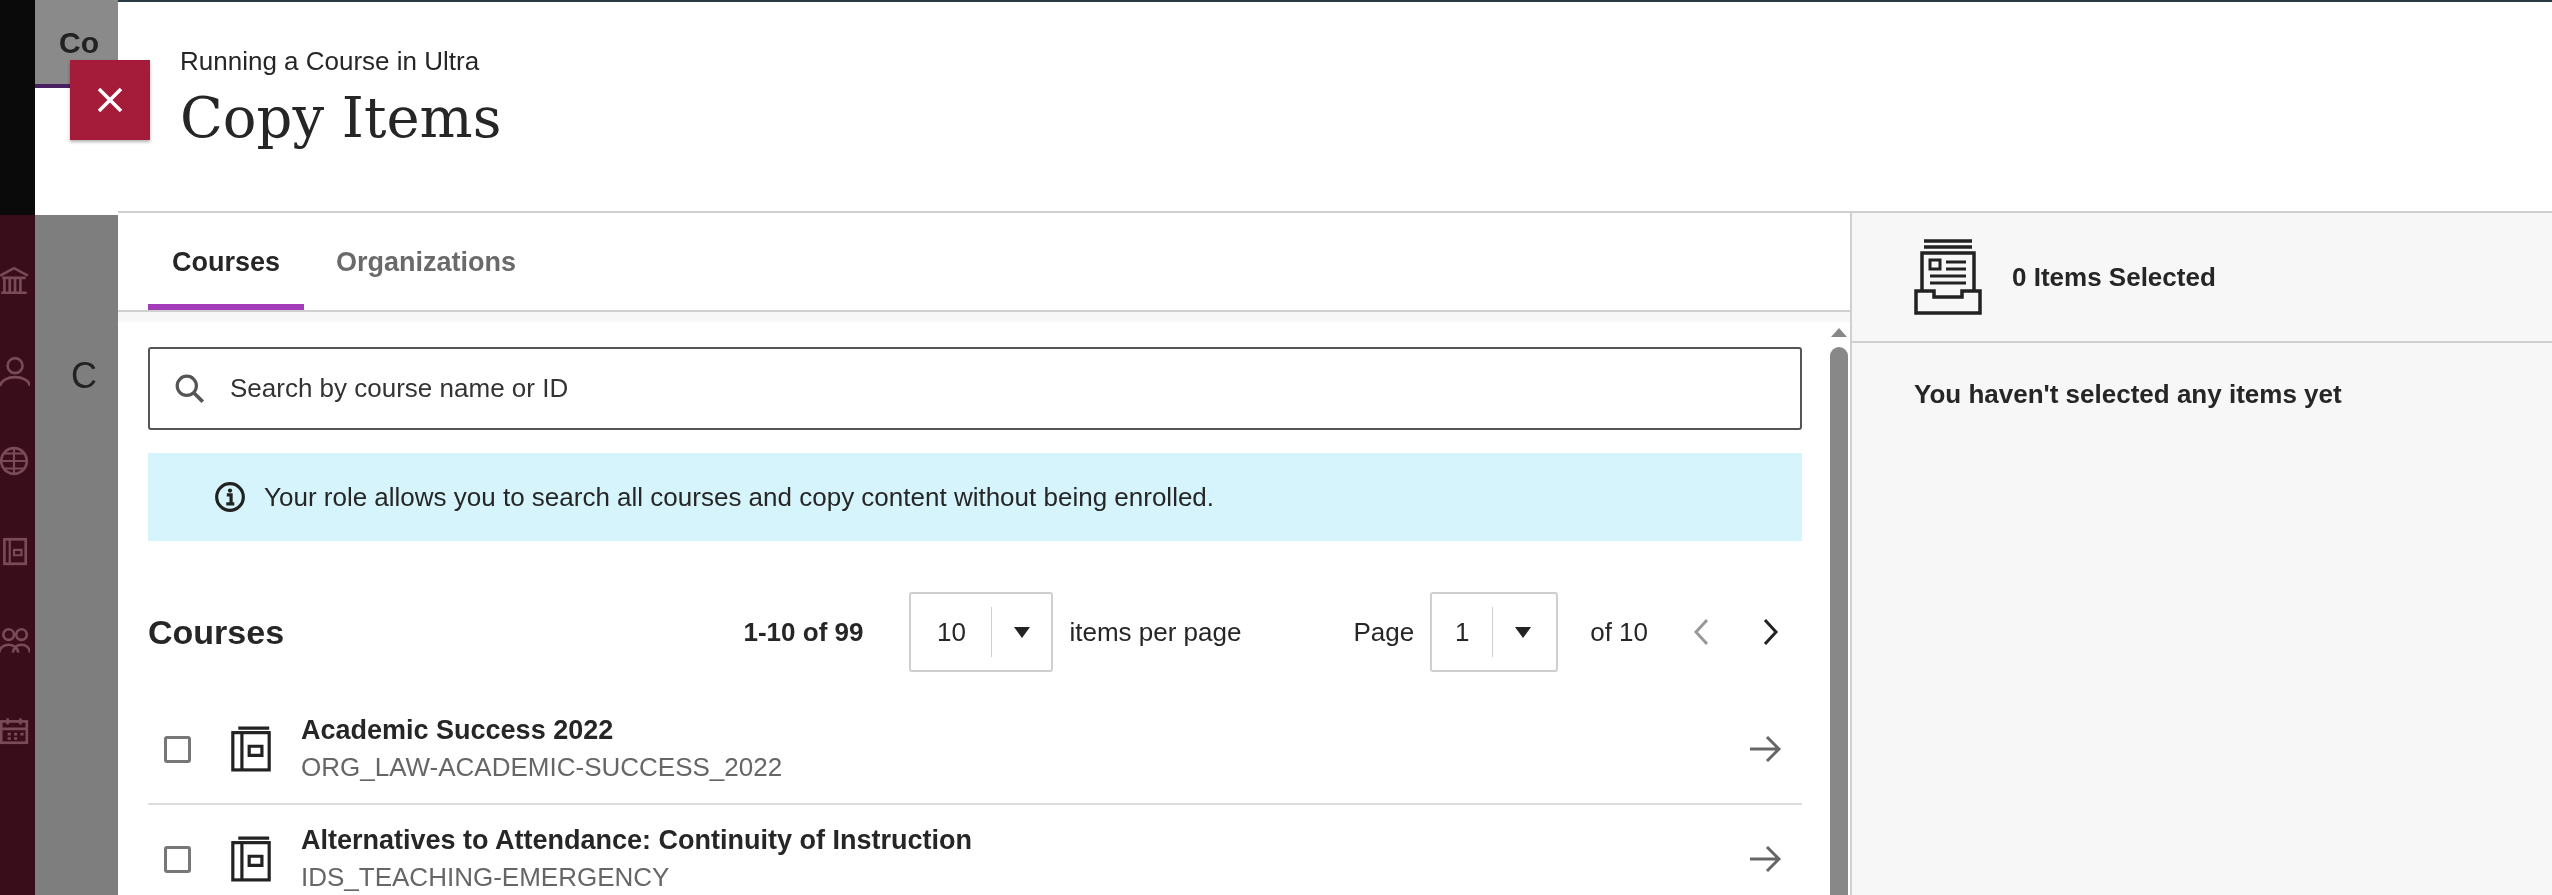 The width and height of the screenshot is (2552, 895). I want to click on page-select: 1, so click(1494, 632).